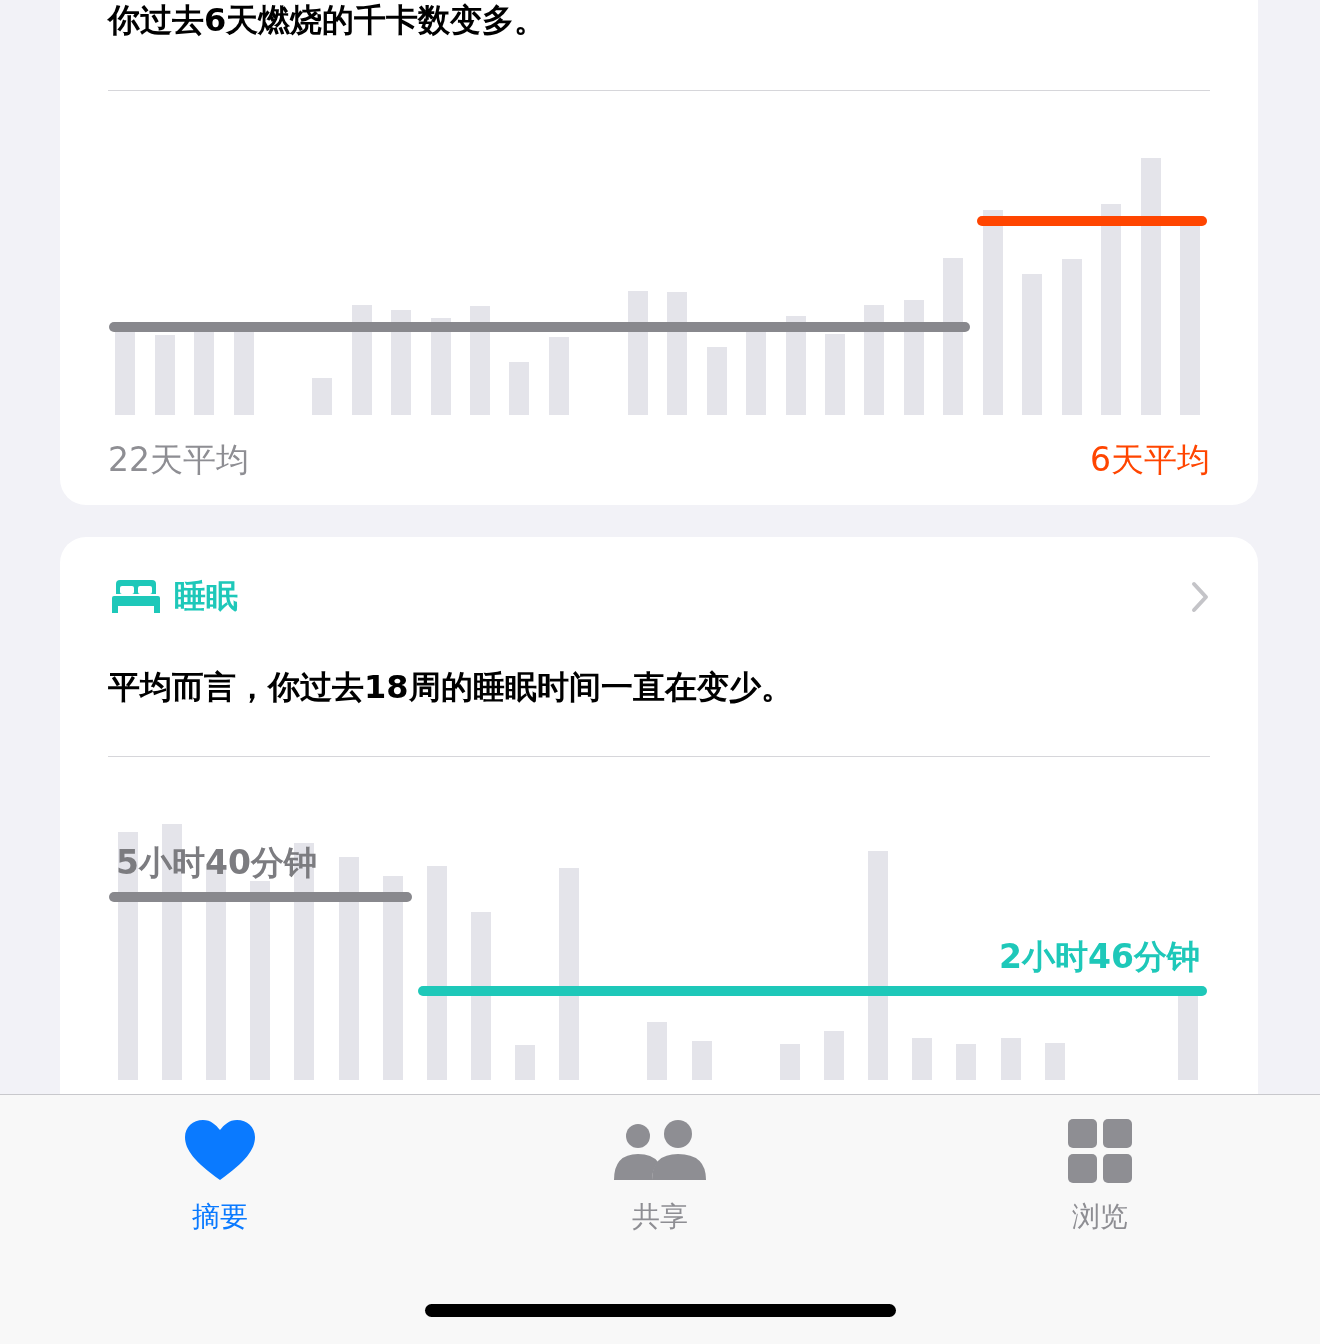 The image size is (1320, 1344). What do you see at coordinates (206, 597) in the screenshot?
I see `sleep-title: 睡眠` at bounding box center [206, 597].